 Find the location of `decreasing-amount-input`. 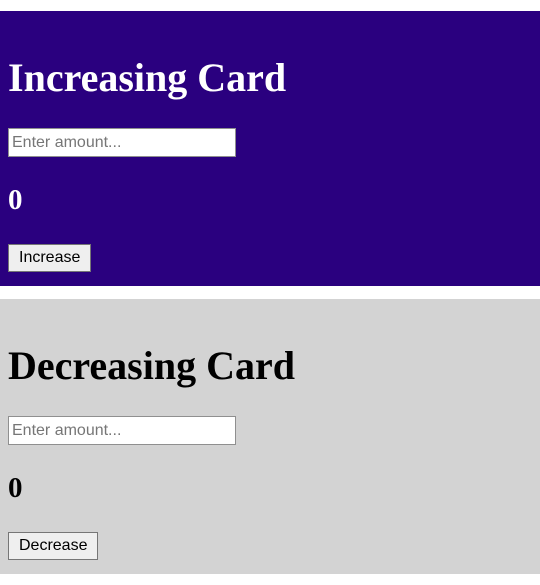

decreasing-amount-input is located at coordinates (122, 430).